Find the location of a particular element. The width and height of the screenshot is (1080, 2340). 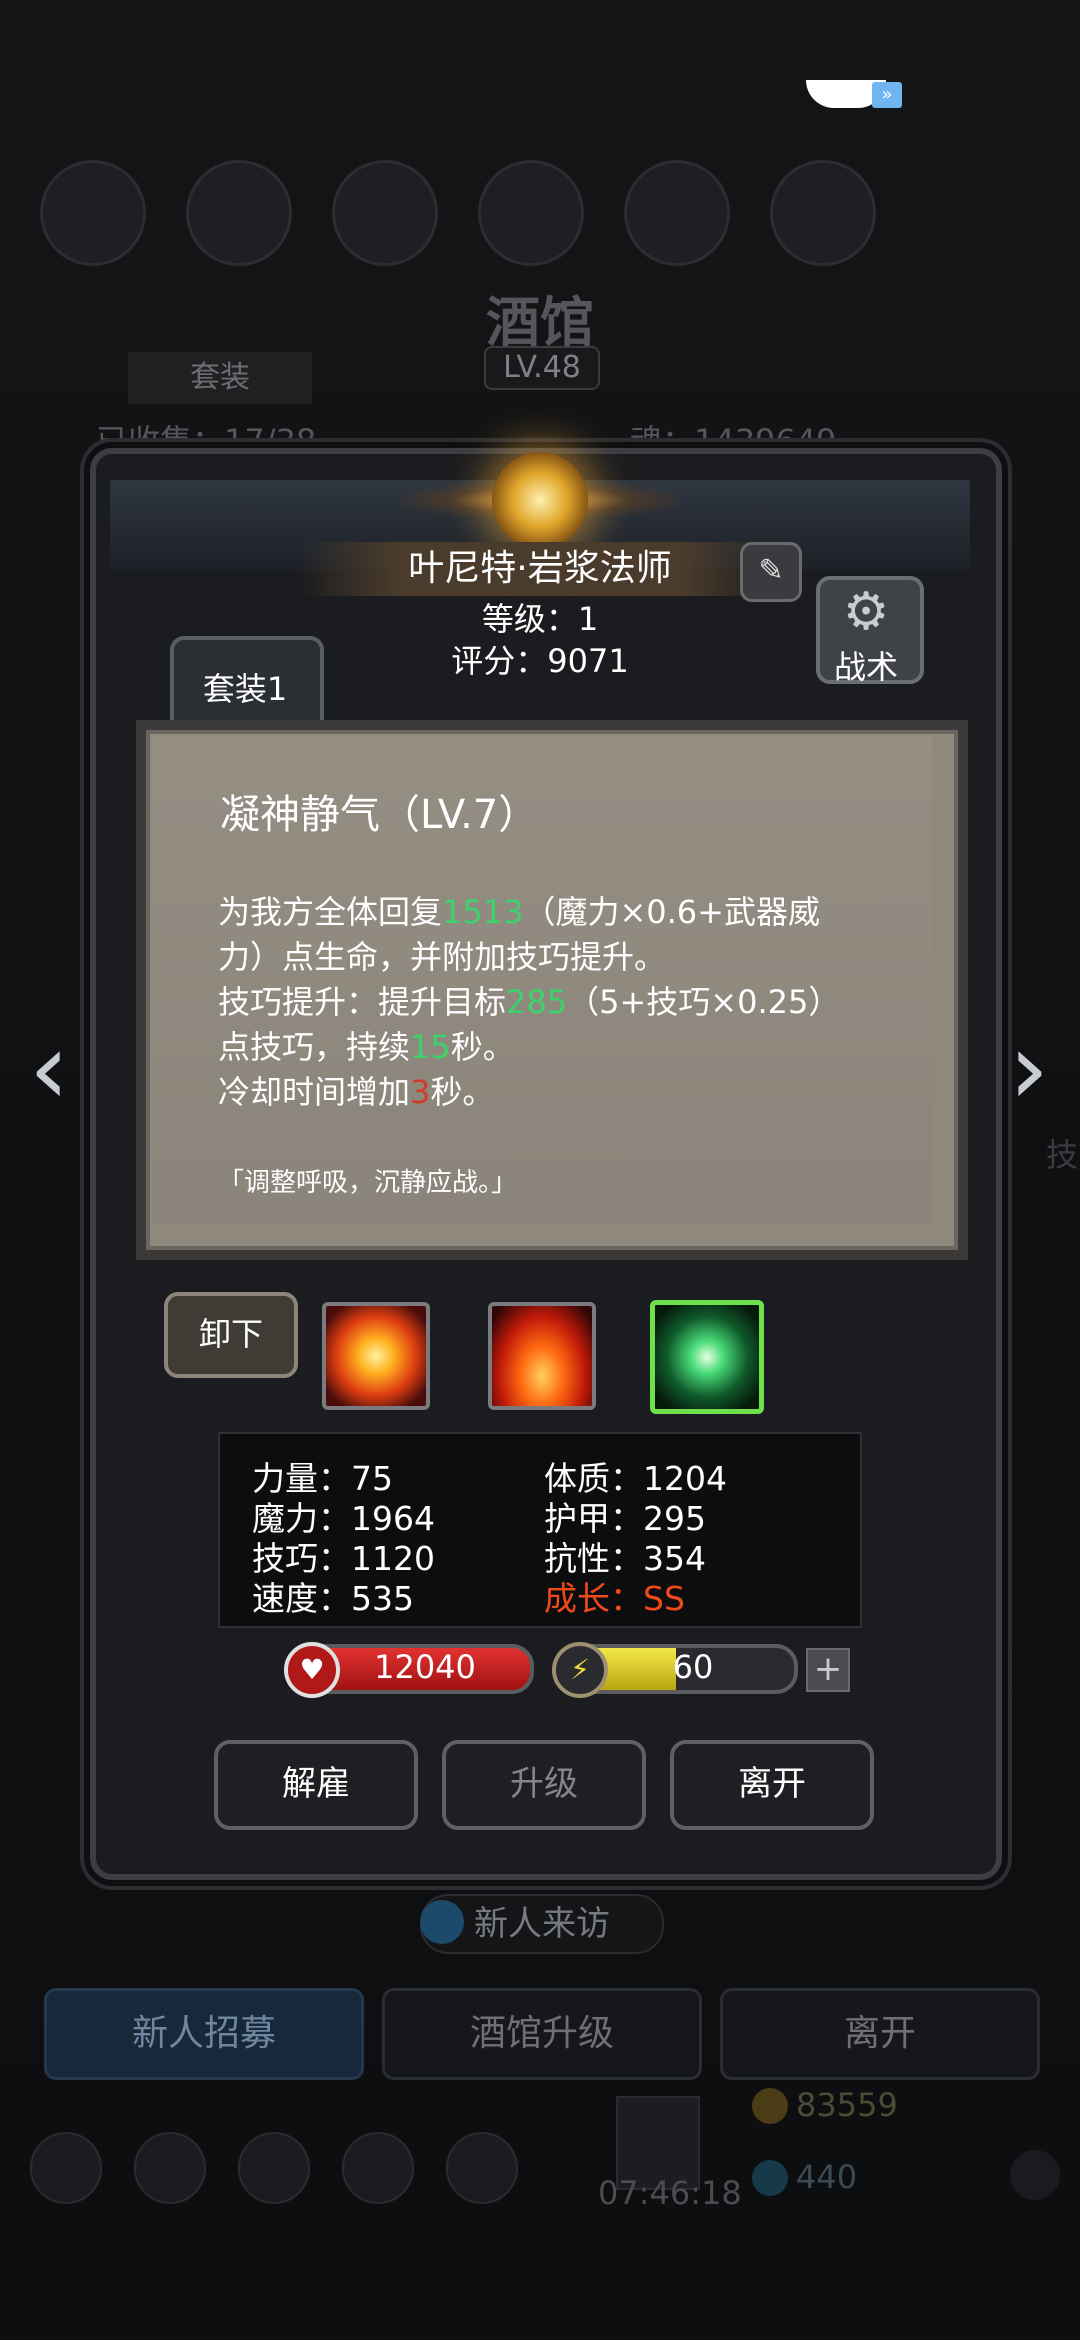

fire-burst-icon is located at coordinates (376, 1356).